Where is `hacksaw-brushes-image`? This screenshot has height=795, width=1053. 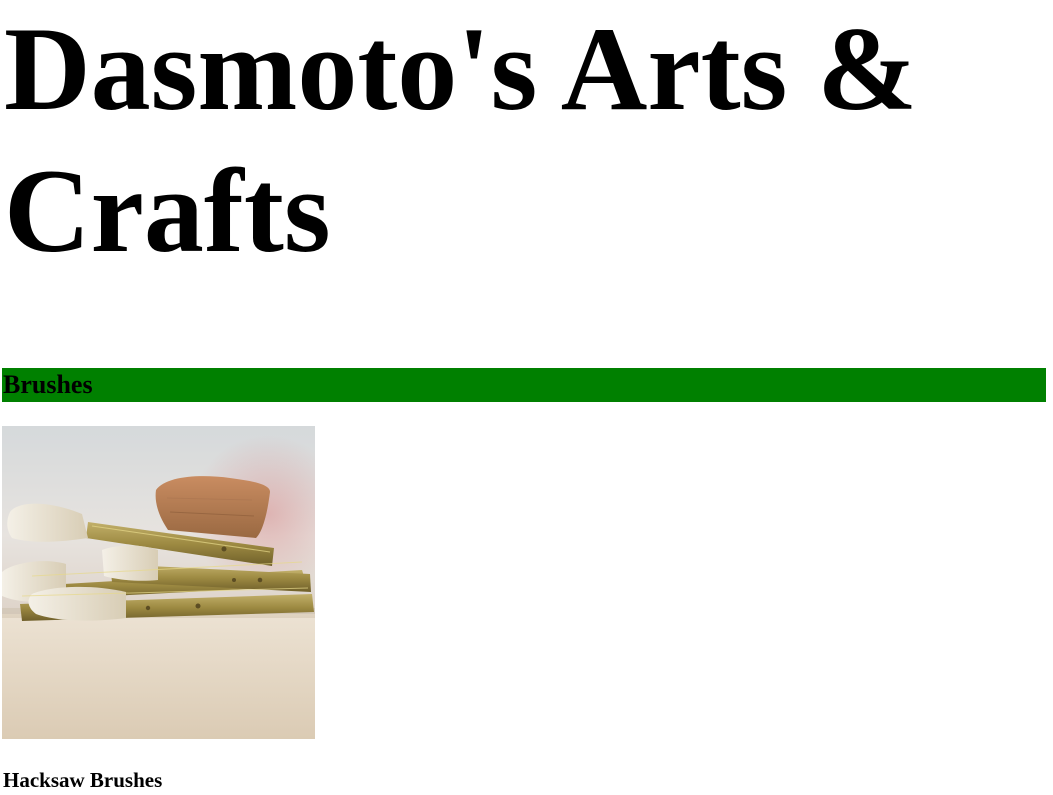
hacksaw-brushes-image is located at coordinates (158, 582).